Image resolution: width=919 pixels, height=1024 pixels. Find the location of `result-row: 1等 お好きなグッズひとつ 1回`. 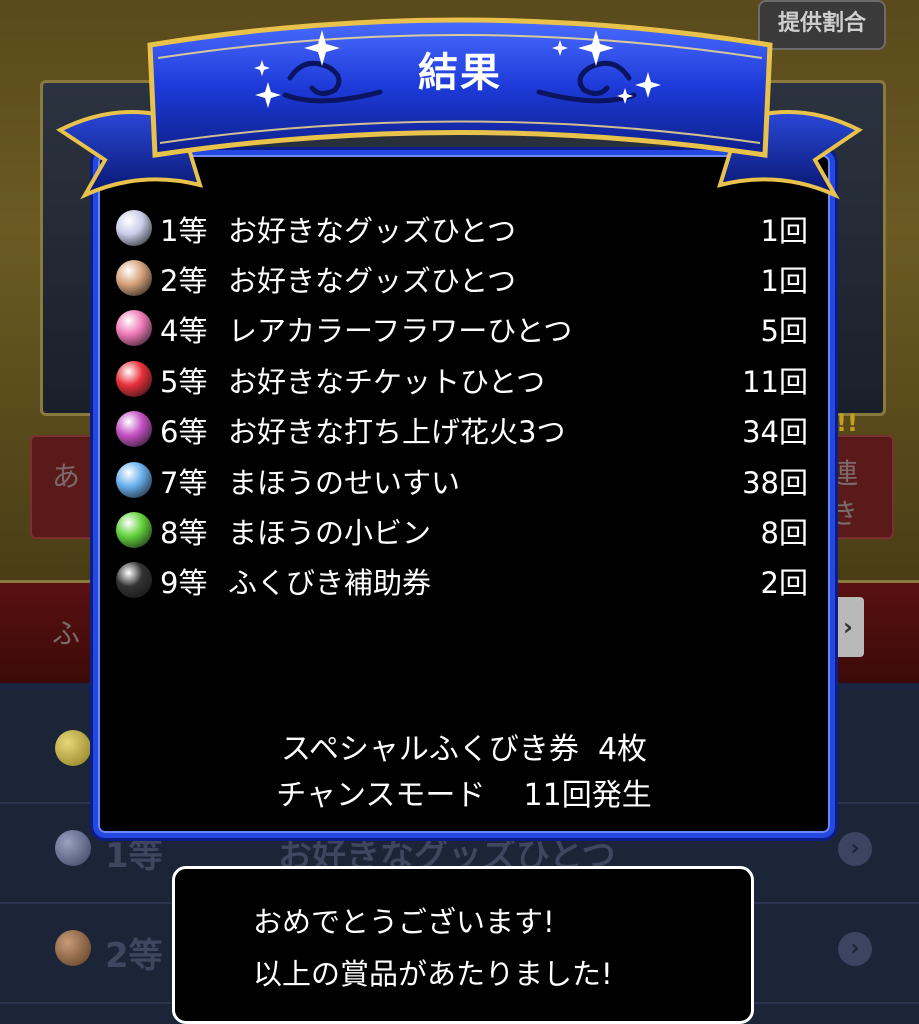

result-row: 1等 お好きなグッズひとつ 1回 is located at coordinates (466, 228).